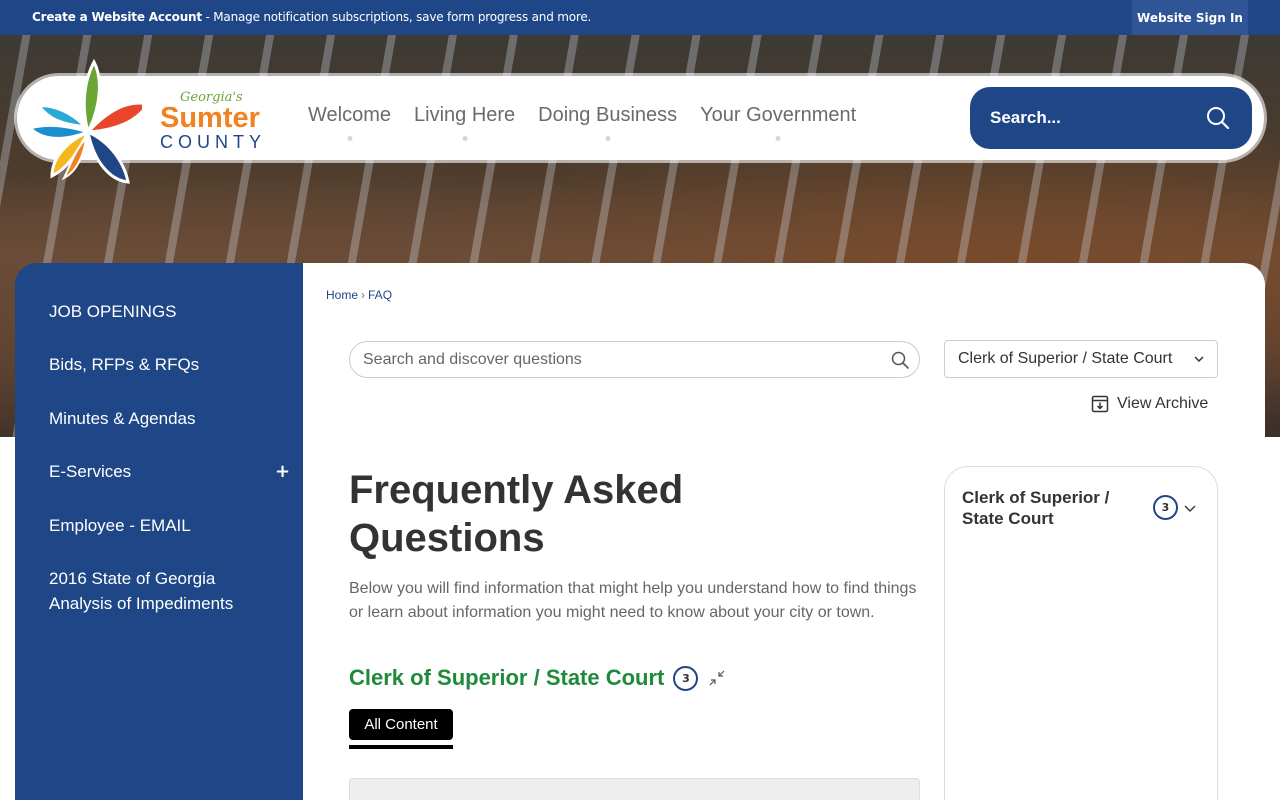 This screenshot has height=800, width=1280. I want to click on breadcrumb-current: FAQ, so click(380, 295).